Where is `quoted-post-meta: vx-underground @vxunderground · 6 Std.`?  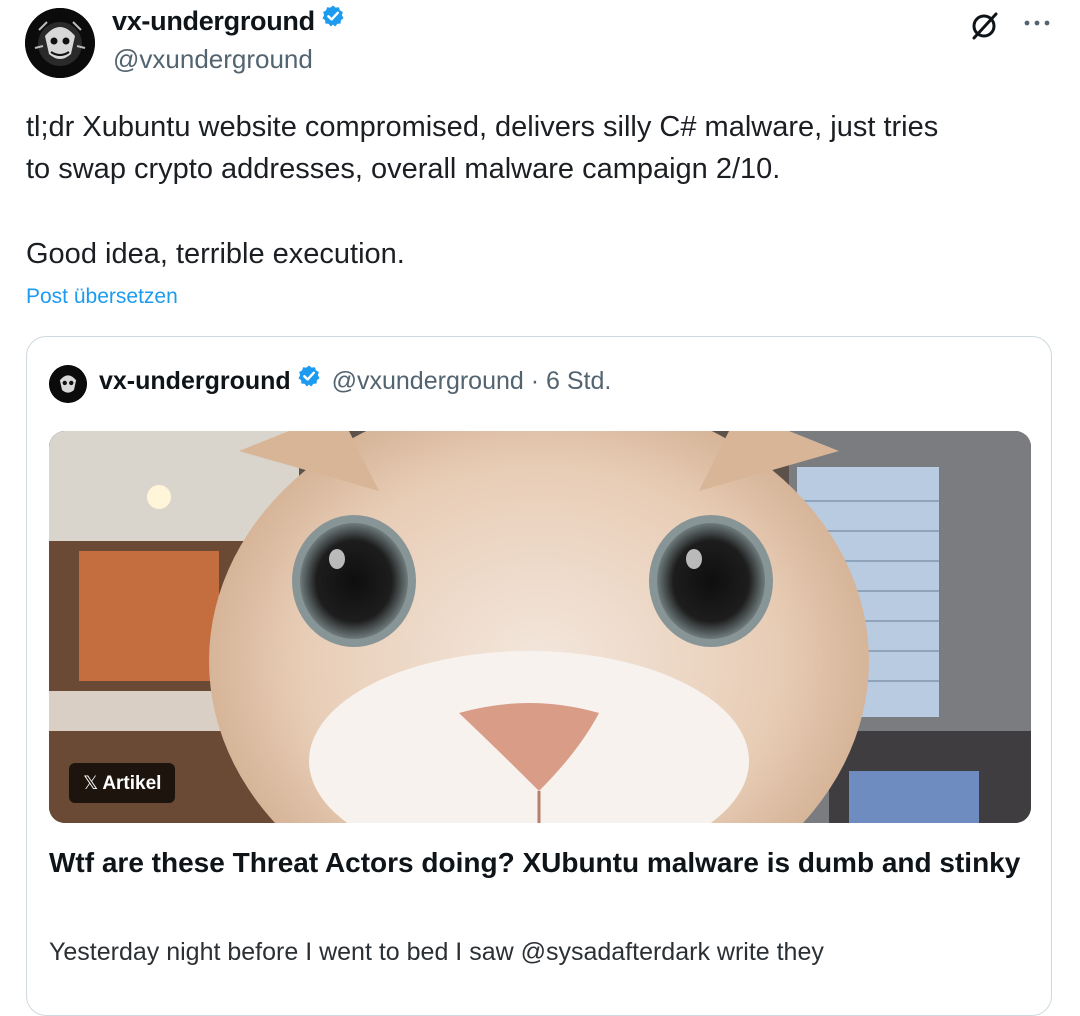 quoted-post-meta: vx-underground @vxunderground · 6 Std. is located at coordinates (355, 381).